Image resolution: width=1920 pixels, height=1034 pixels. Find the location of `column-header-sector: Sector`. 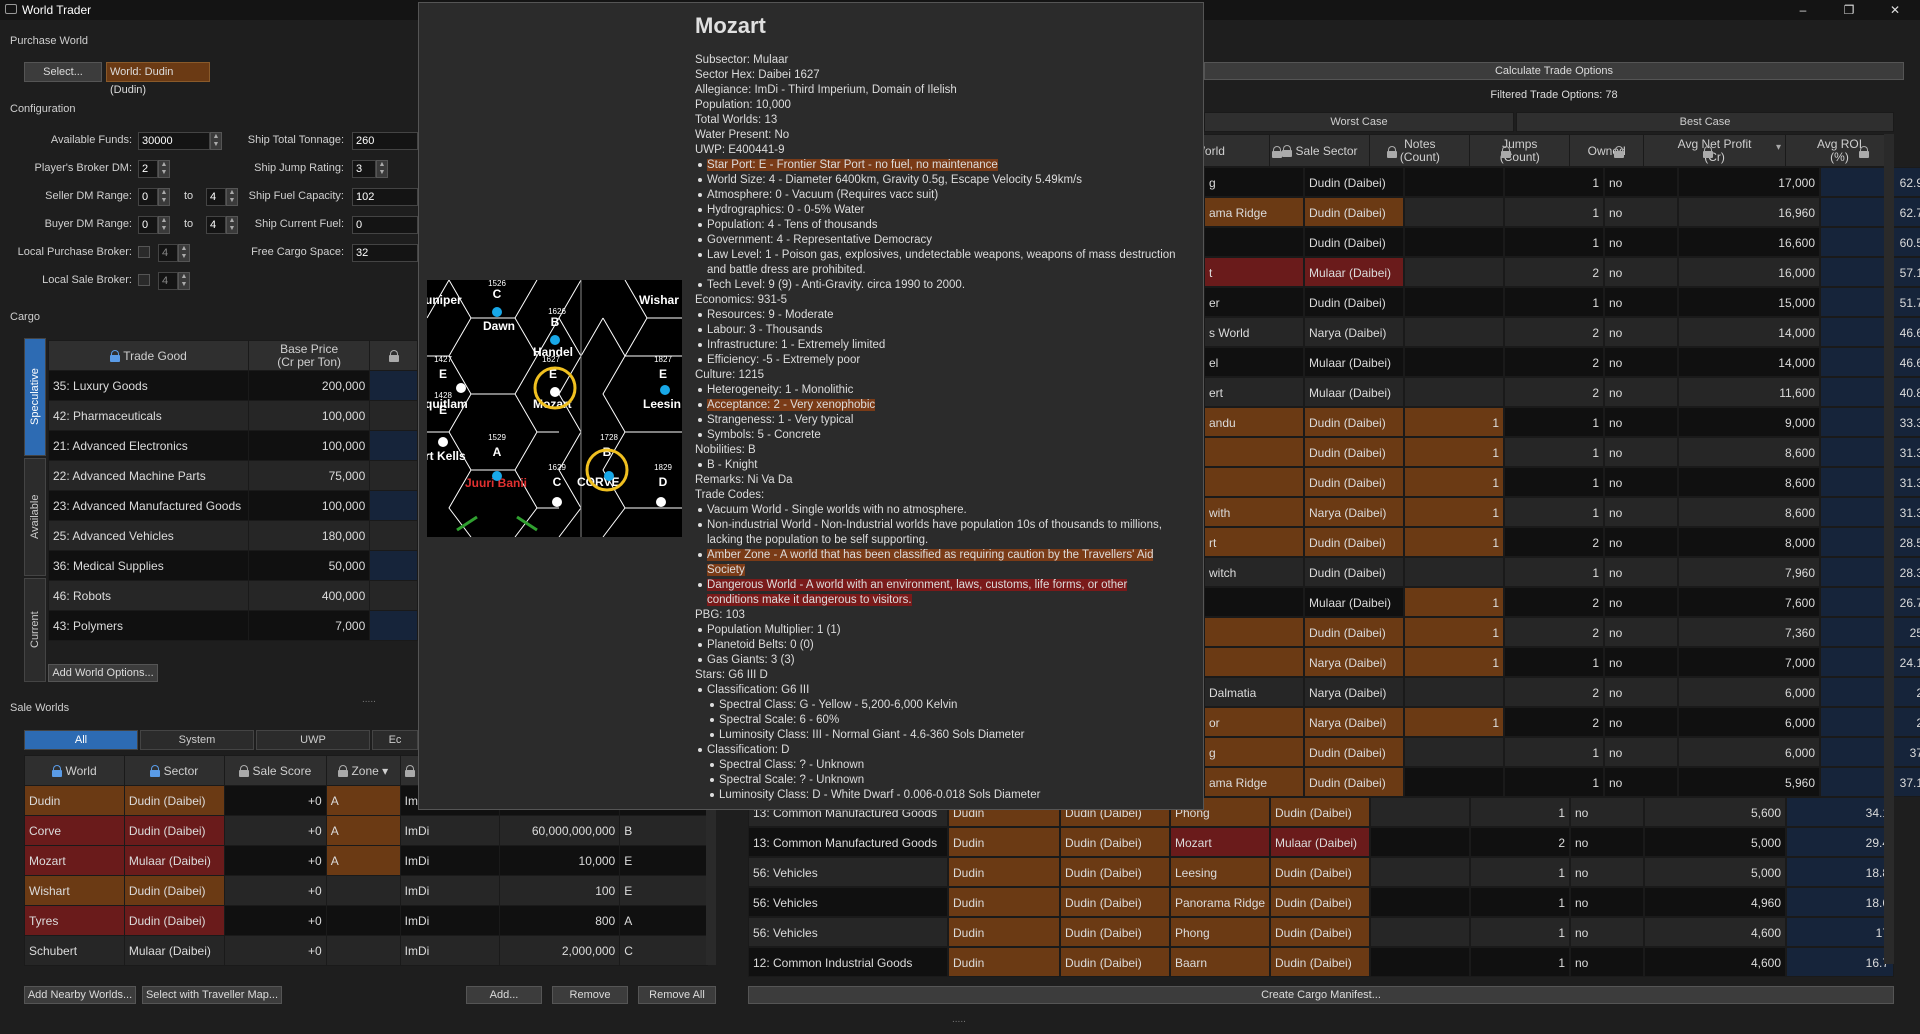

column-header-sector: Sector is located at coordinates (174, 770).